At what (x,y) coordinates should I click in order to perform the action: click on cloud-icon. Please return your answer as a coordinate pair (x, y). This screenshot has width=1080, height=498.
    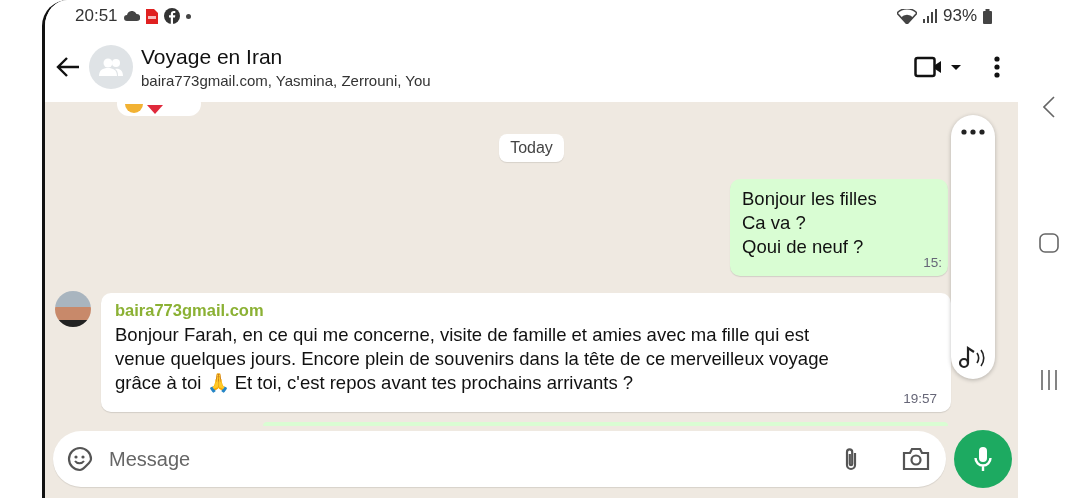
    Looking at the image, I should click on (131, 16).